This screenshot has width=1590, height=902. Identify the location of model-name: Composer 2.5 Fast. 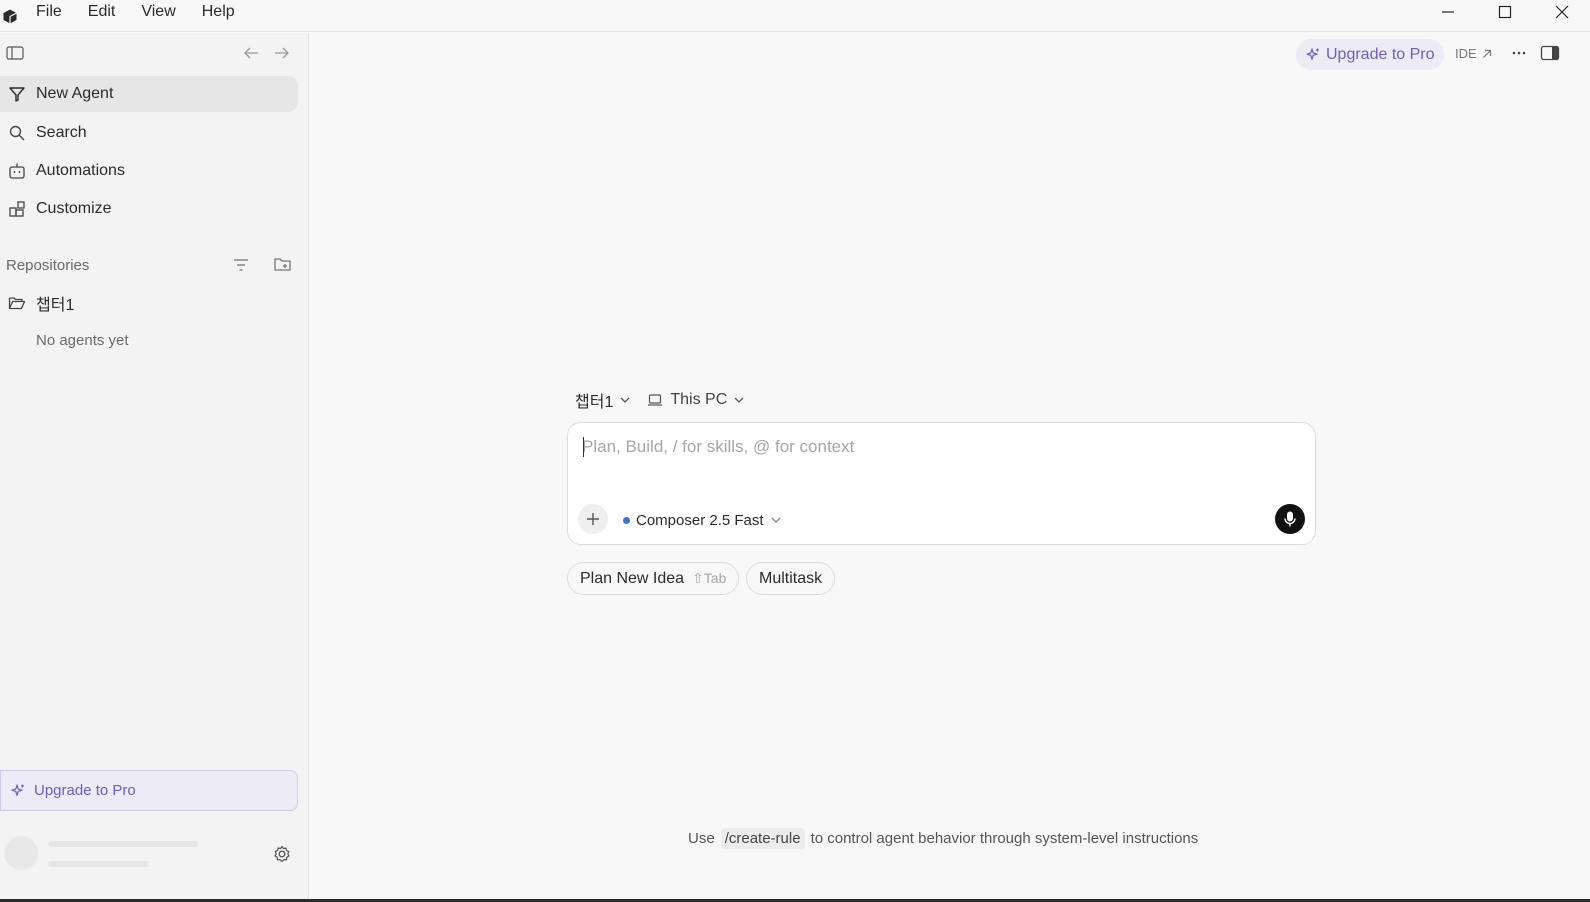
(700, 520).